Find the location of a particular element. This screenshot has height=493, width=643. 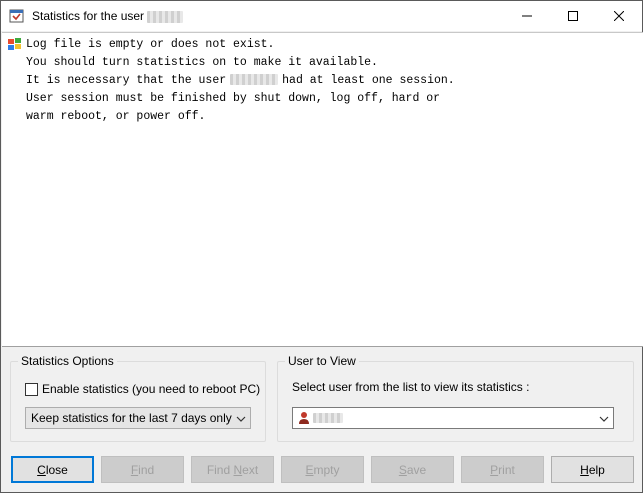

close-button-rest: lose is located at coordinates (56, 469).